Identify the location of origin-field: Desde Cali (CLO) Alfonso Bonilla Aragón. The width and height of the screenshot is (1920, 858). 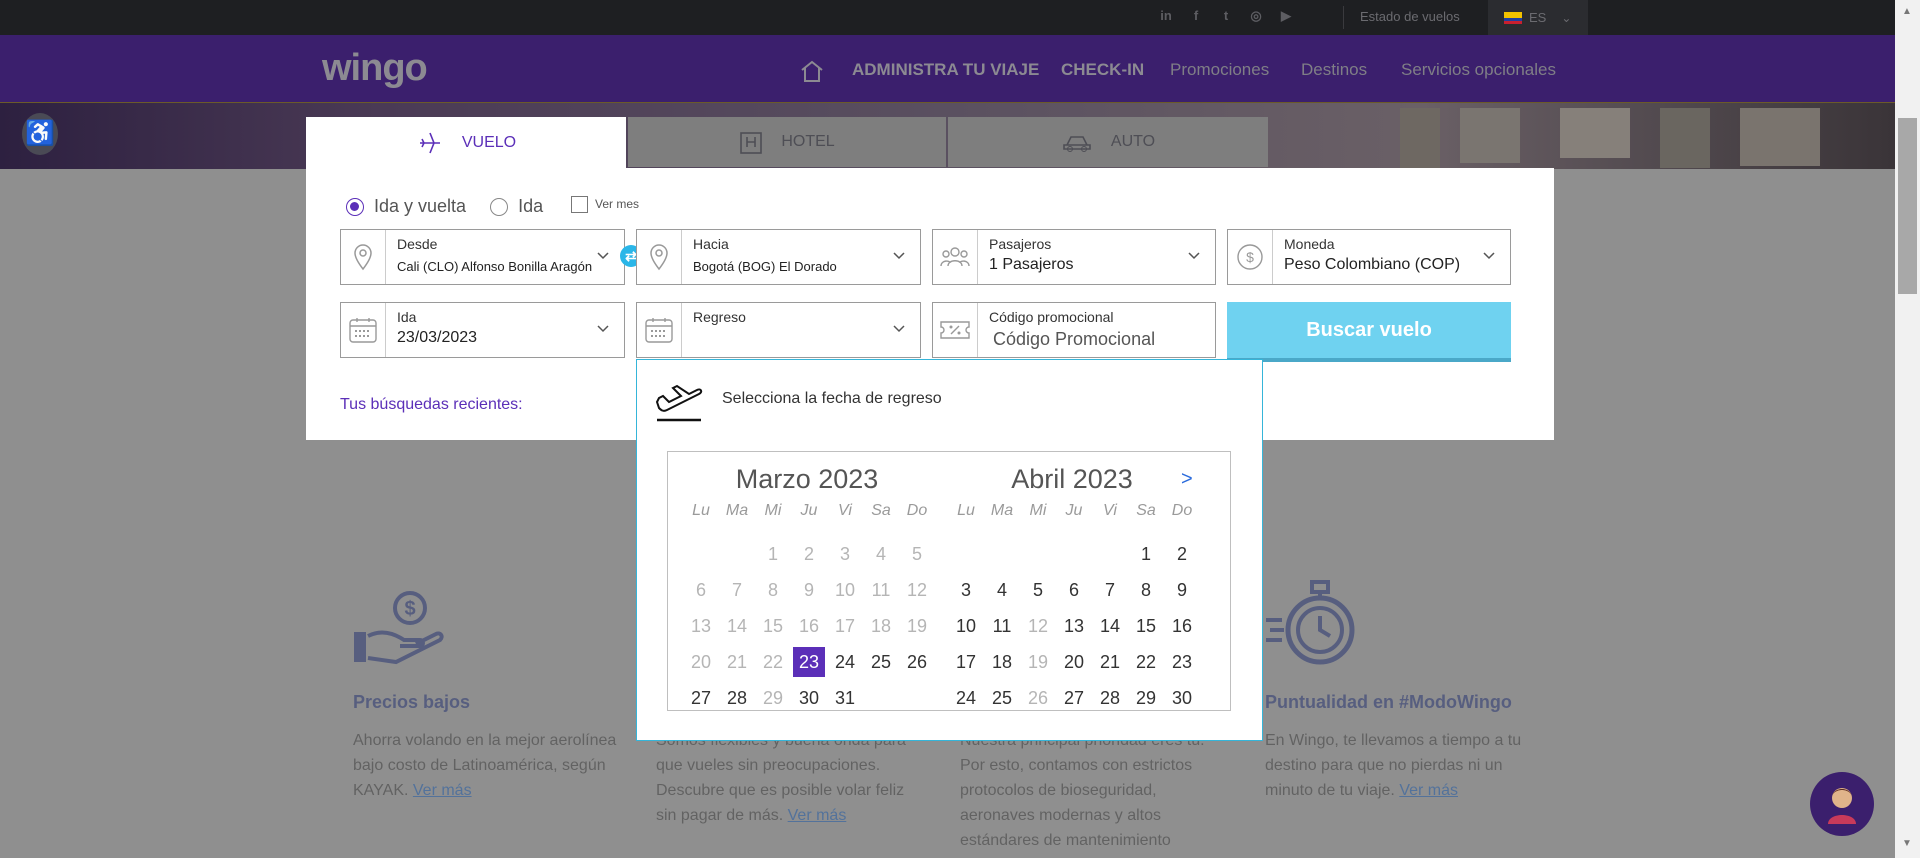
(482, 257).